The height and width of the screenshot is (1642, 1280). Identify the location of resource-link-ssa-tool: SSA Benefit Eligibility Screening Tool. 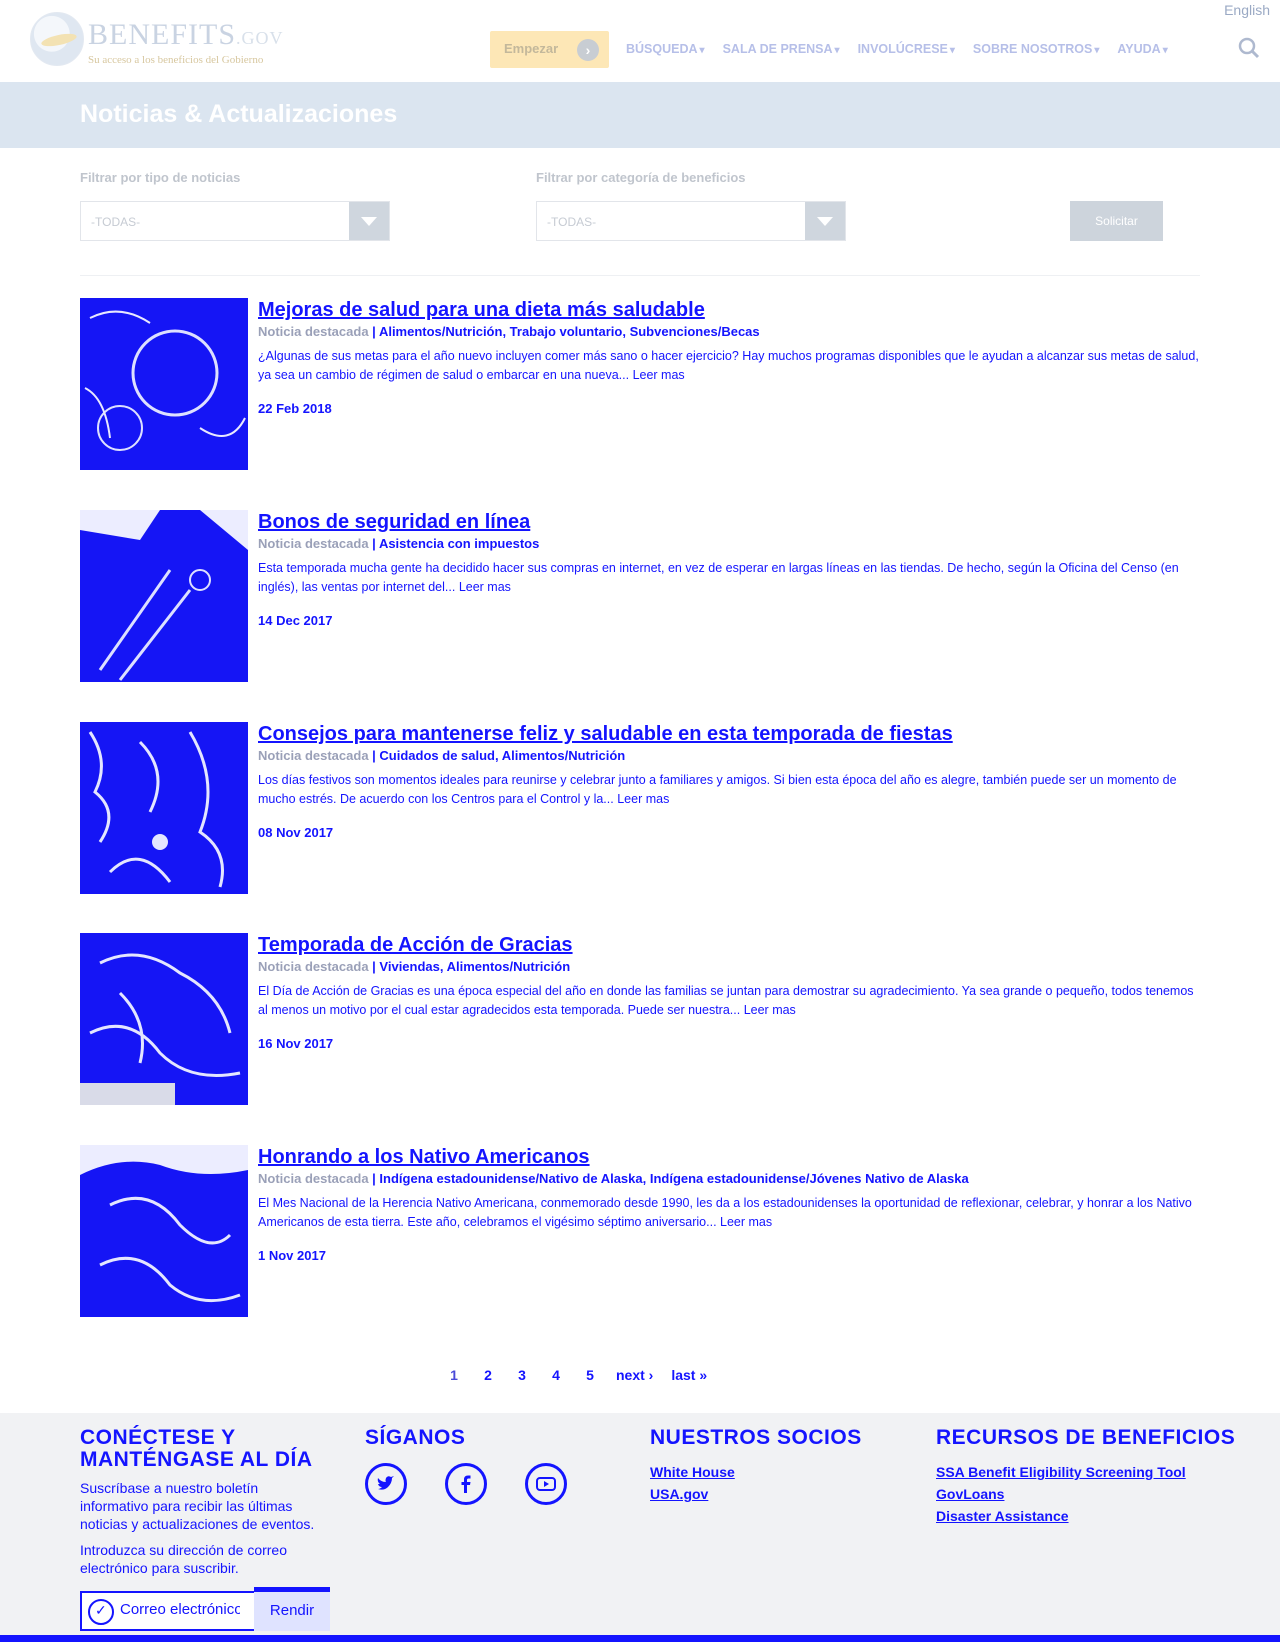
(1086, 1472).